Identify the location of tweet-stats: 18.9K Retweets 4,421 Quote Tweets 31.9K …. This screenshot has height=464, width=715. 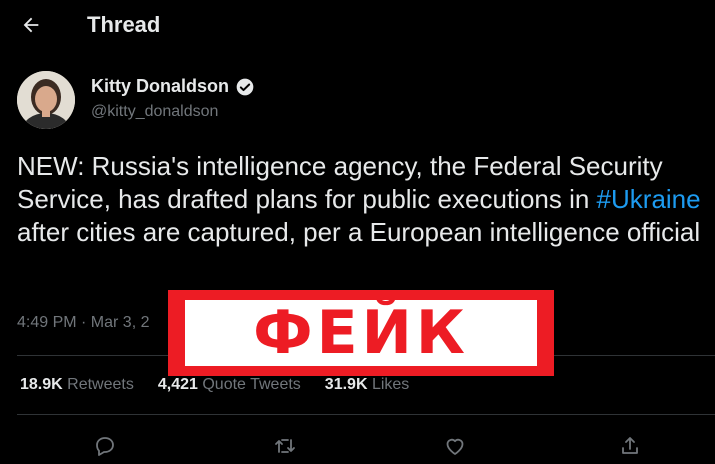
(214, 385).